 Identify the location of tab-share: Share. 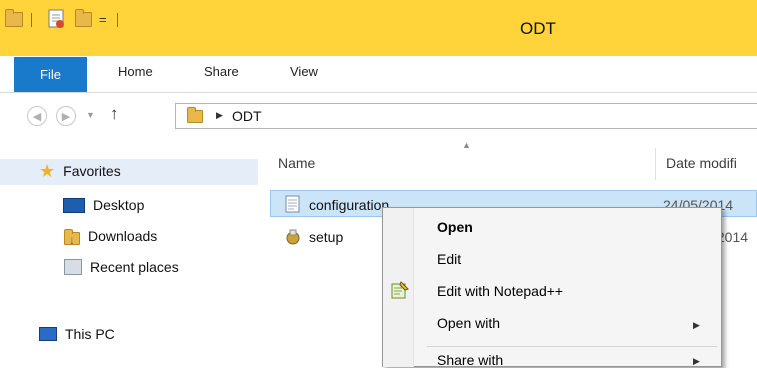
(221, 71).